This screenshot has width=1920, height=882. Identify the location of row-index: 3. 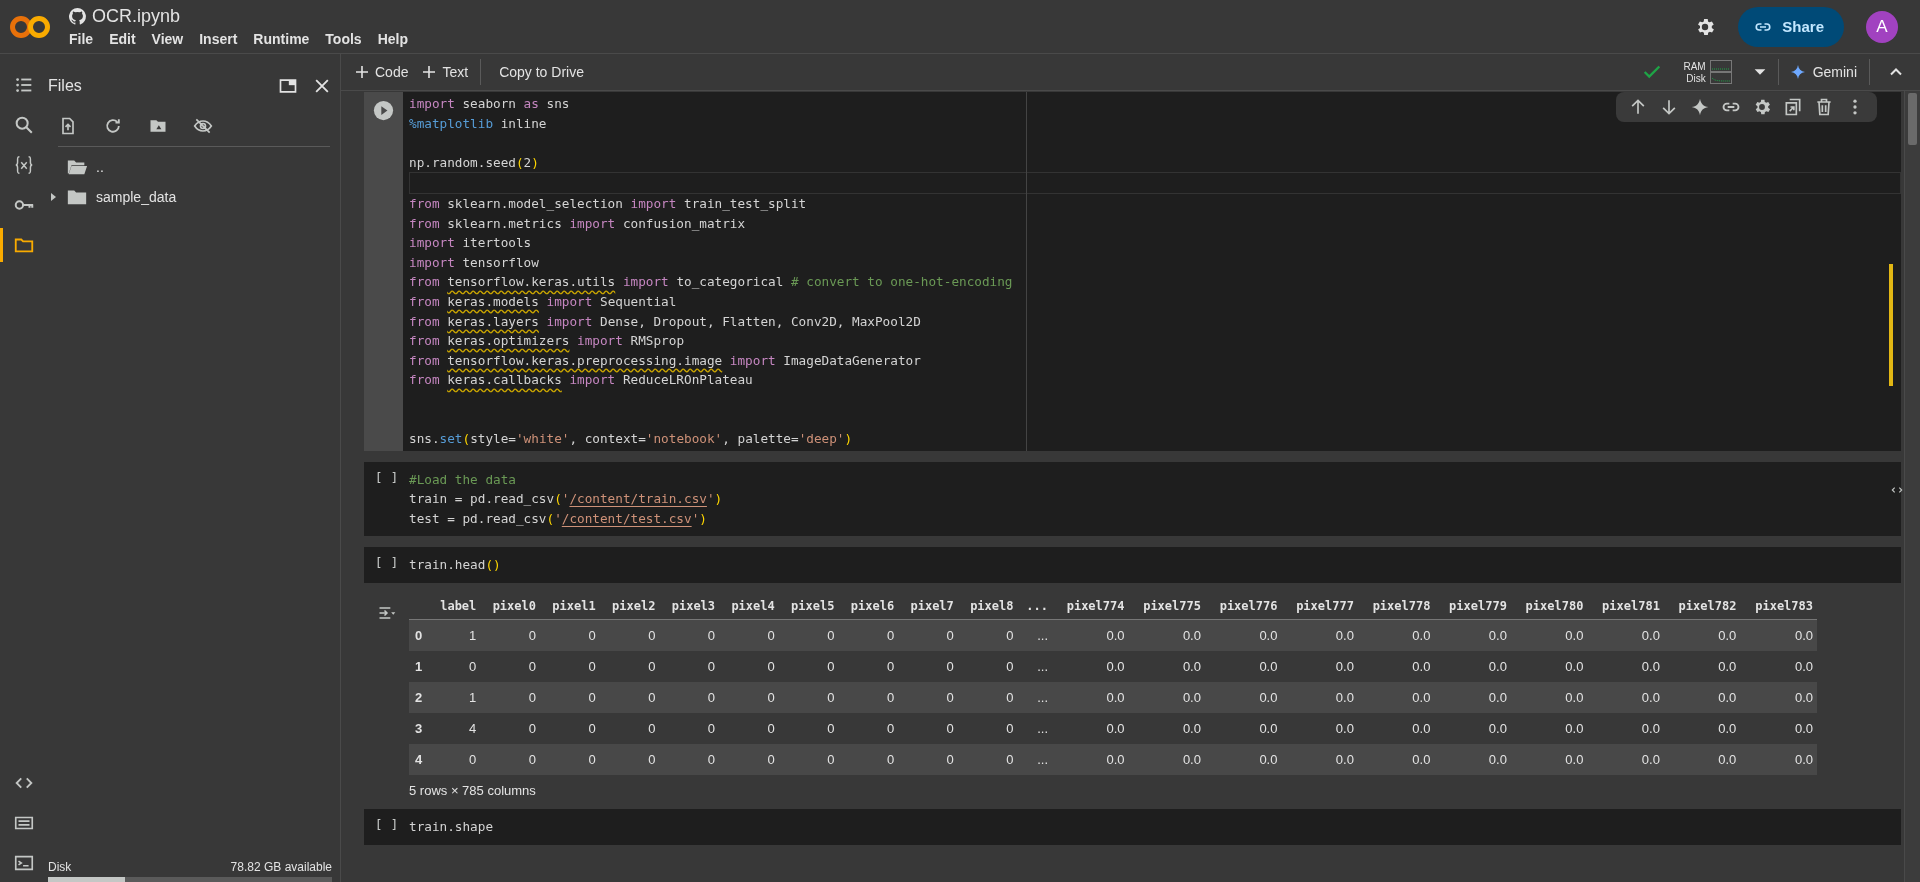
(419, 729).